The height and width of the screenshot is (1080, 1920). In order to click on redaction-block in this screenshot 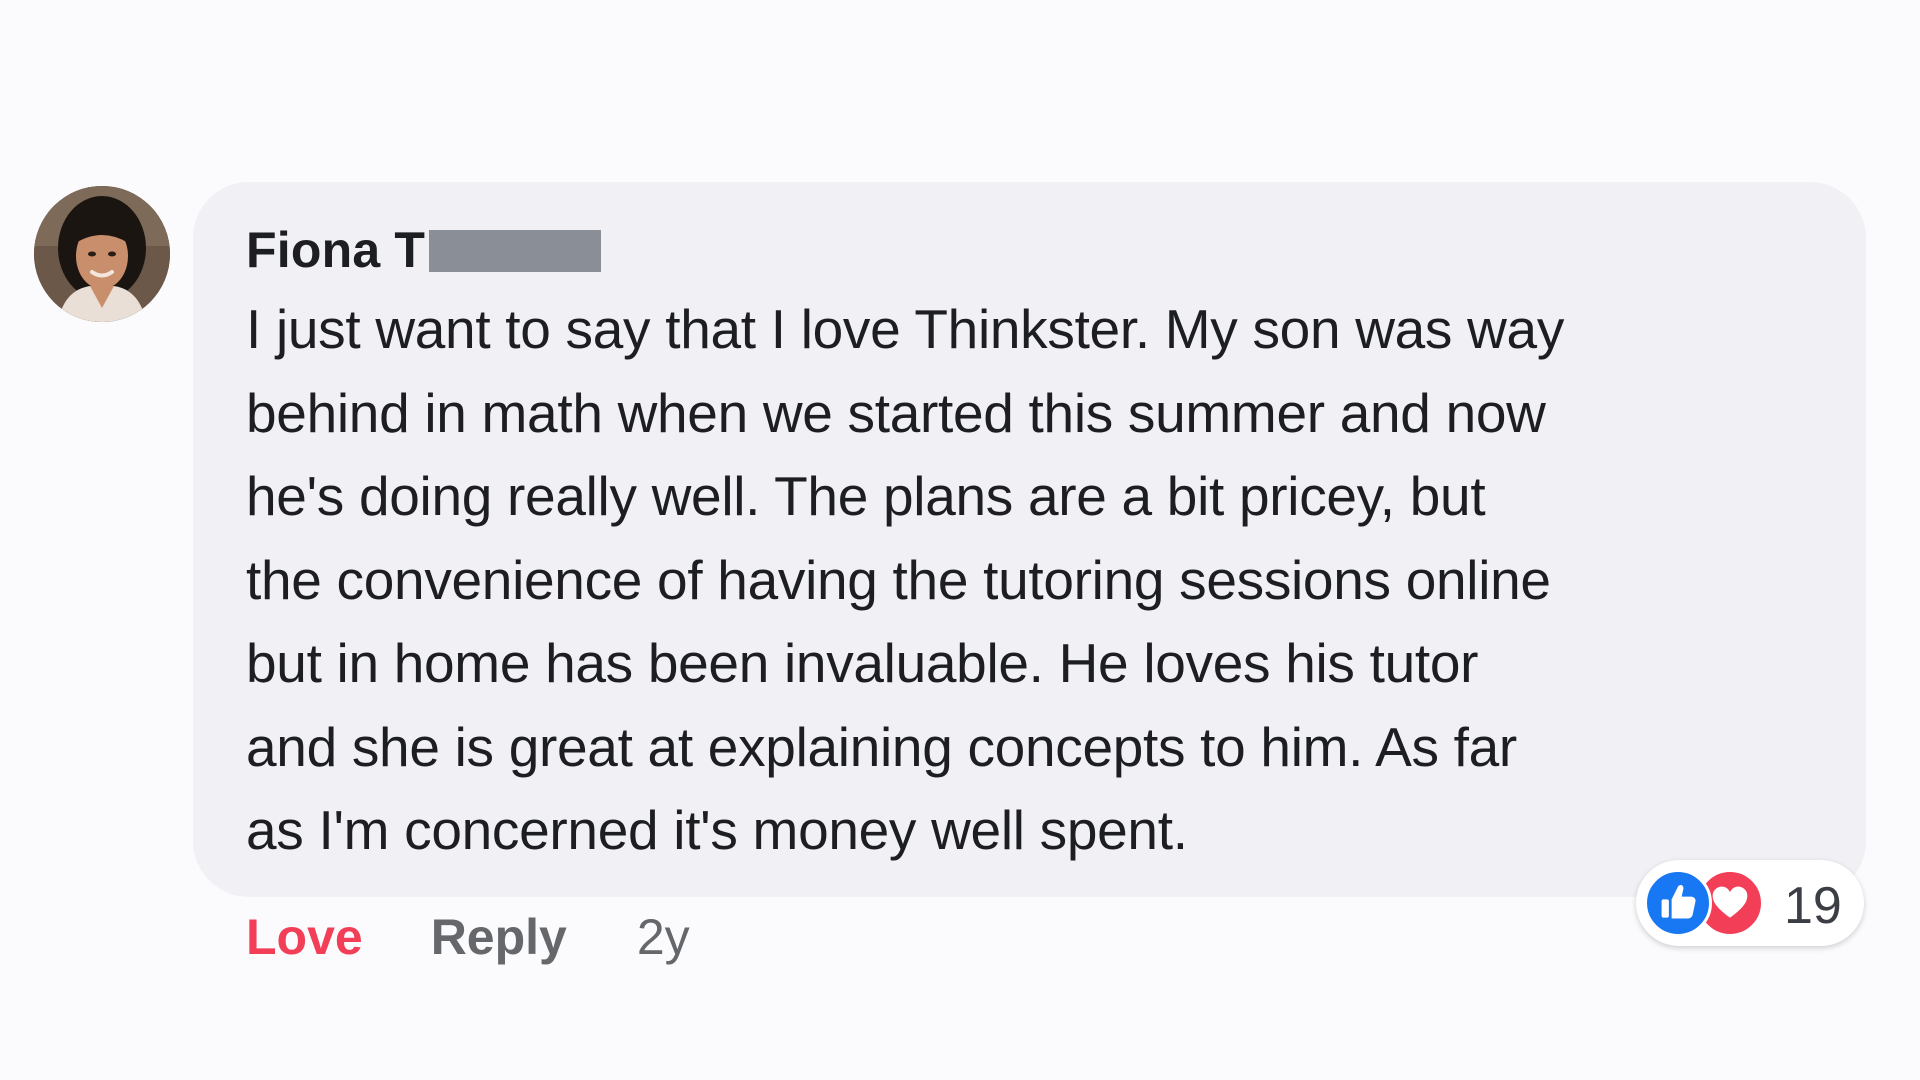, I will do `click(515, 251)`.